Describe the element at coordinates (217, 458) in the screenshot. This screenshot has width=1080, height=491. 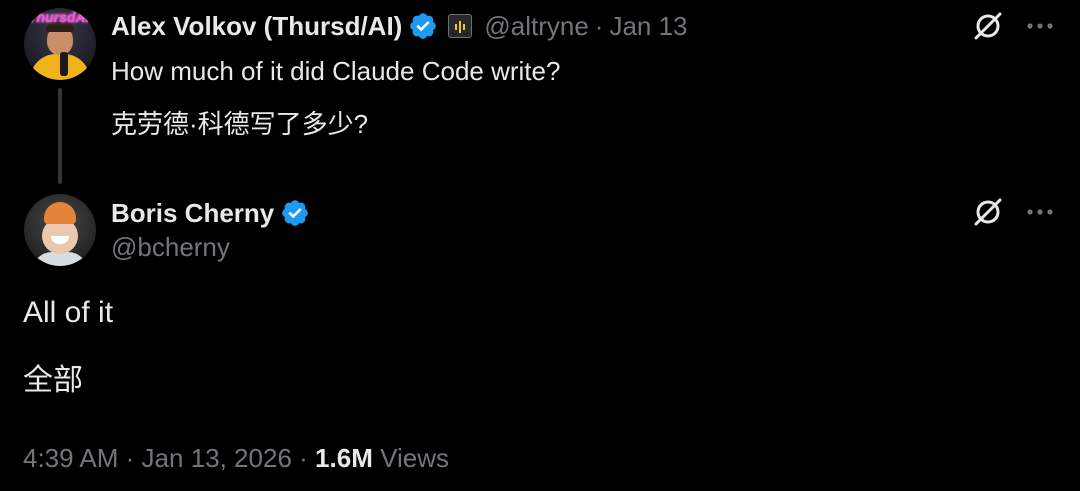
I see `tweet-full-date: Jan 13, 2026` at that location.